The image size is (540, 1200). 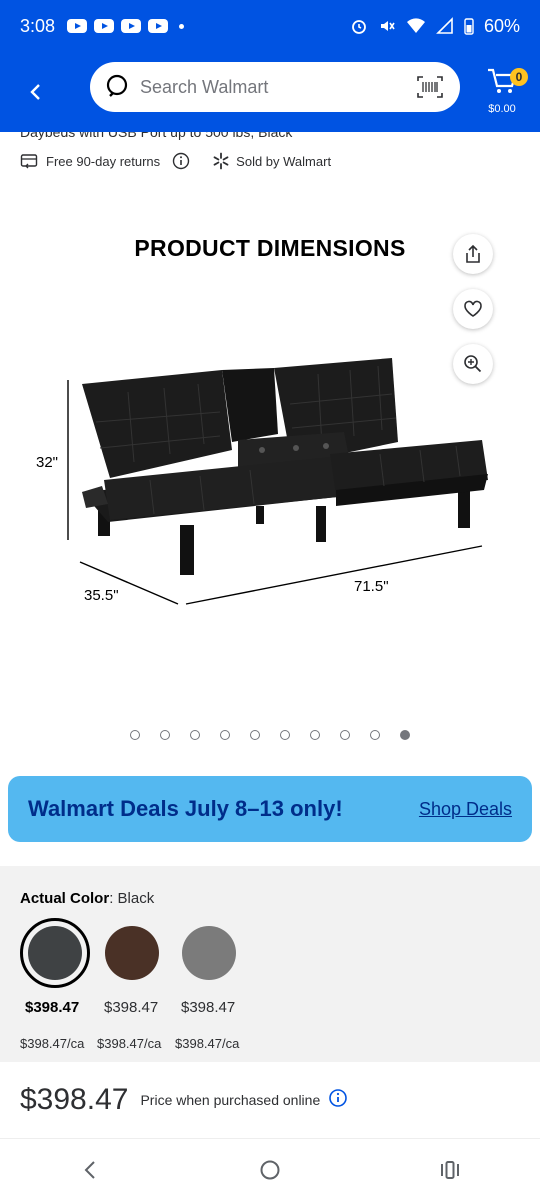 I want to click on favorite-button, so click(x=473, y=309).